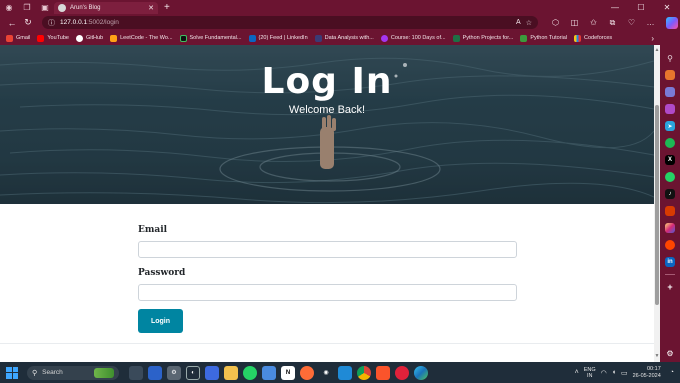 Image resolution: width=680 pixels, height=383 pixels. What do you see at coordinates (9, 38) in the screenshot?
I see `gmail-icon` at bounding box center [9, 38].